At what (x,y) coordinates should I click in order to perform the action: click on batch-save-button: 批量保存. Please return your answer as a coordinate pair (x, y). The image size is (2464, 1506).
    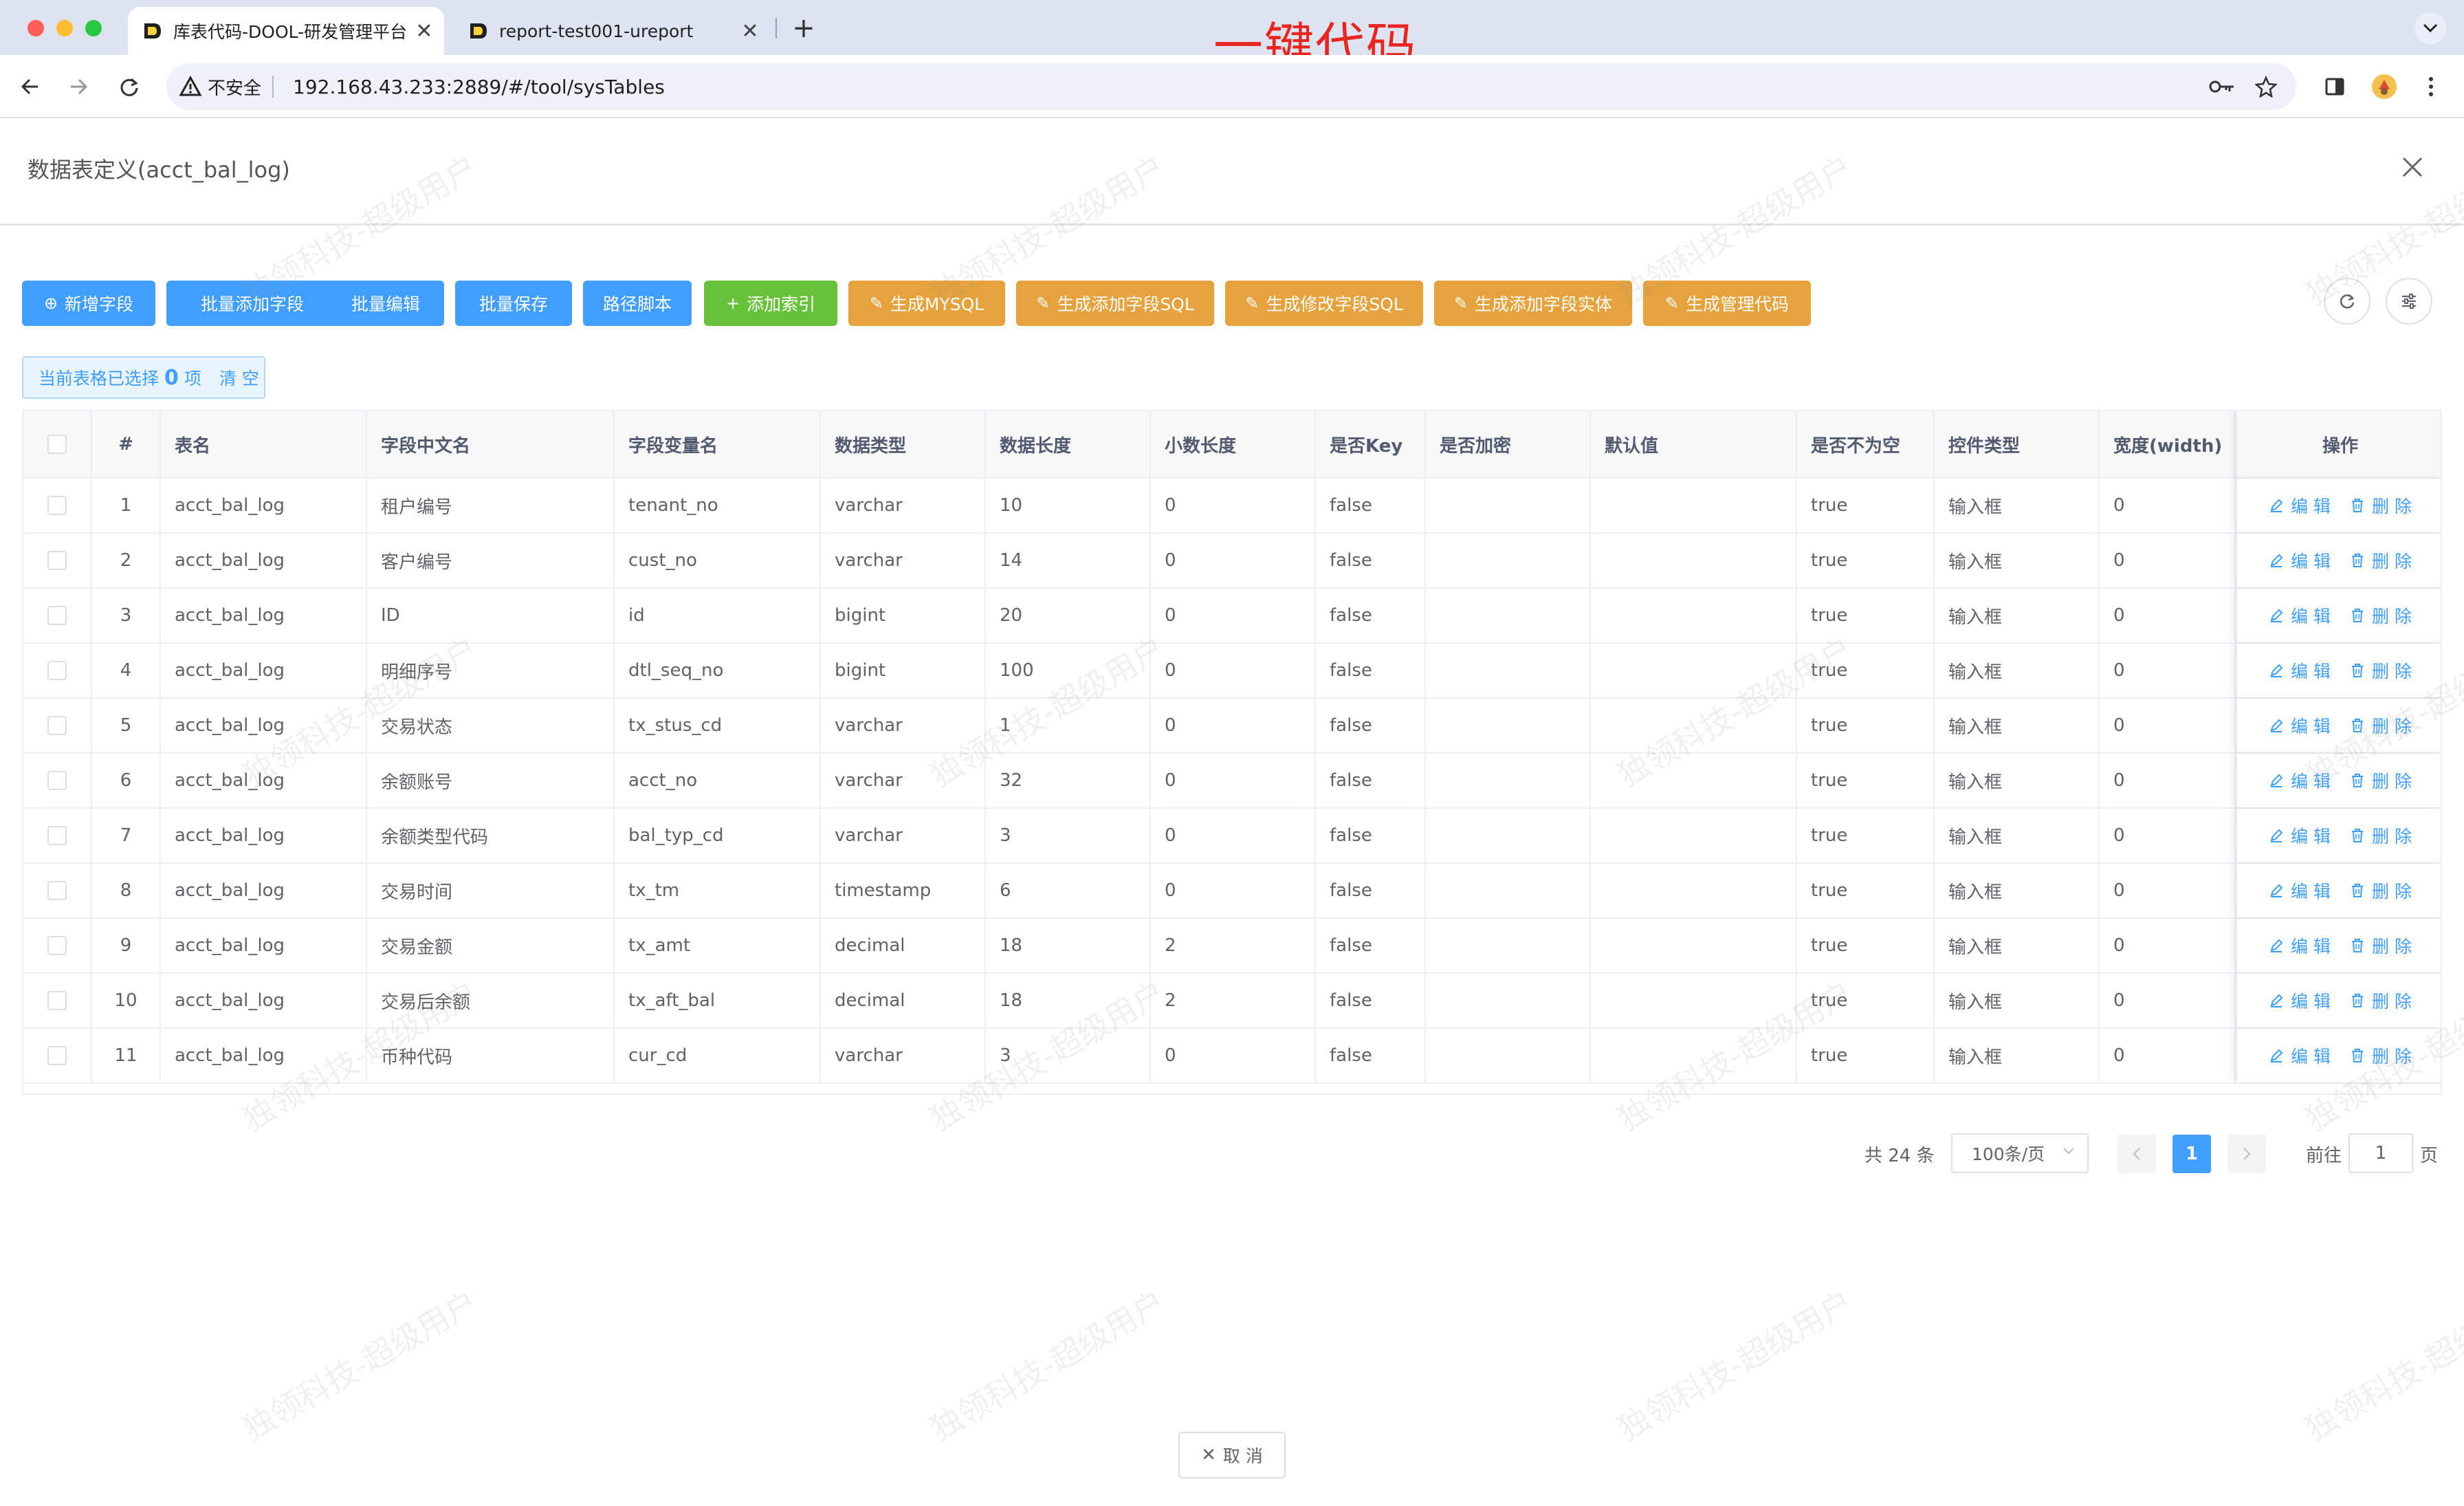
    Looking at the image, I should click on (513, 303).